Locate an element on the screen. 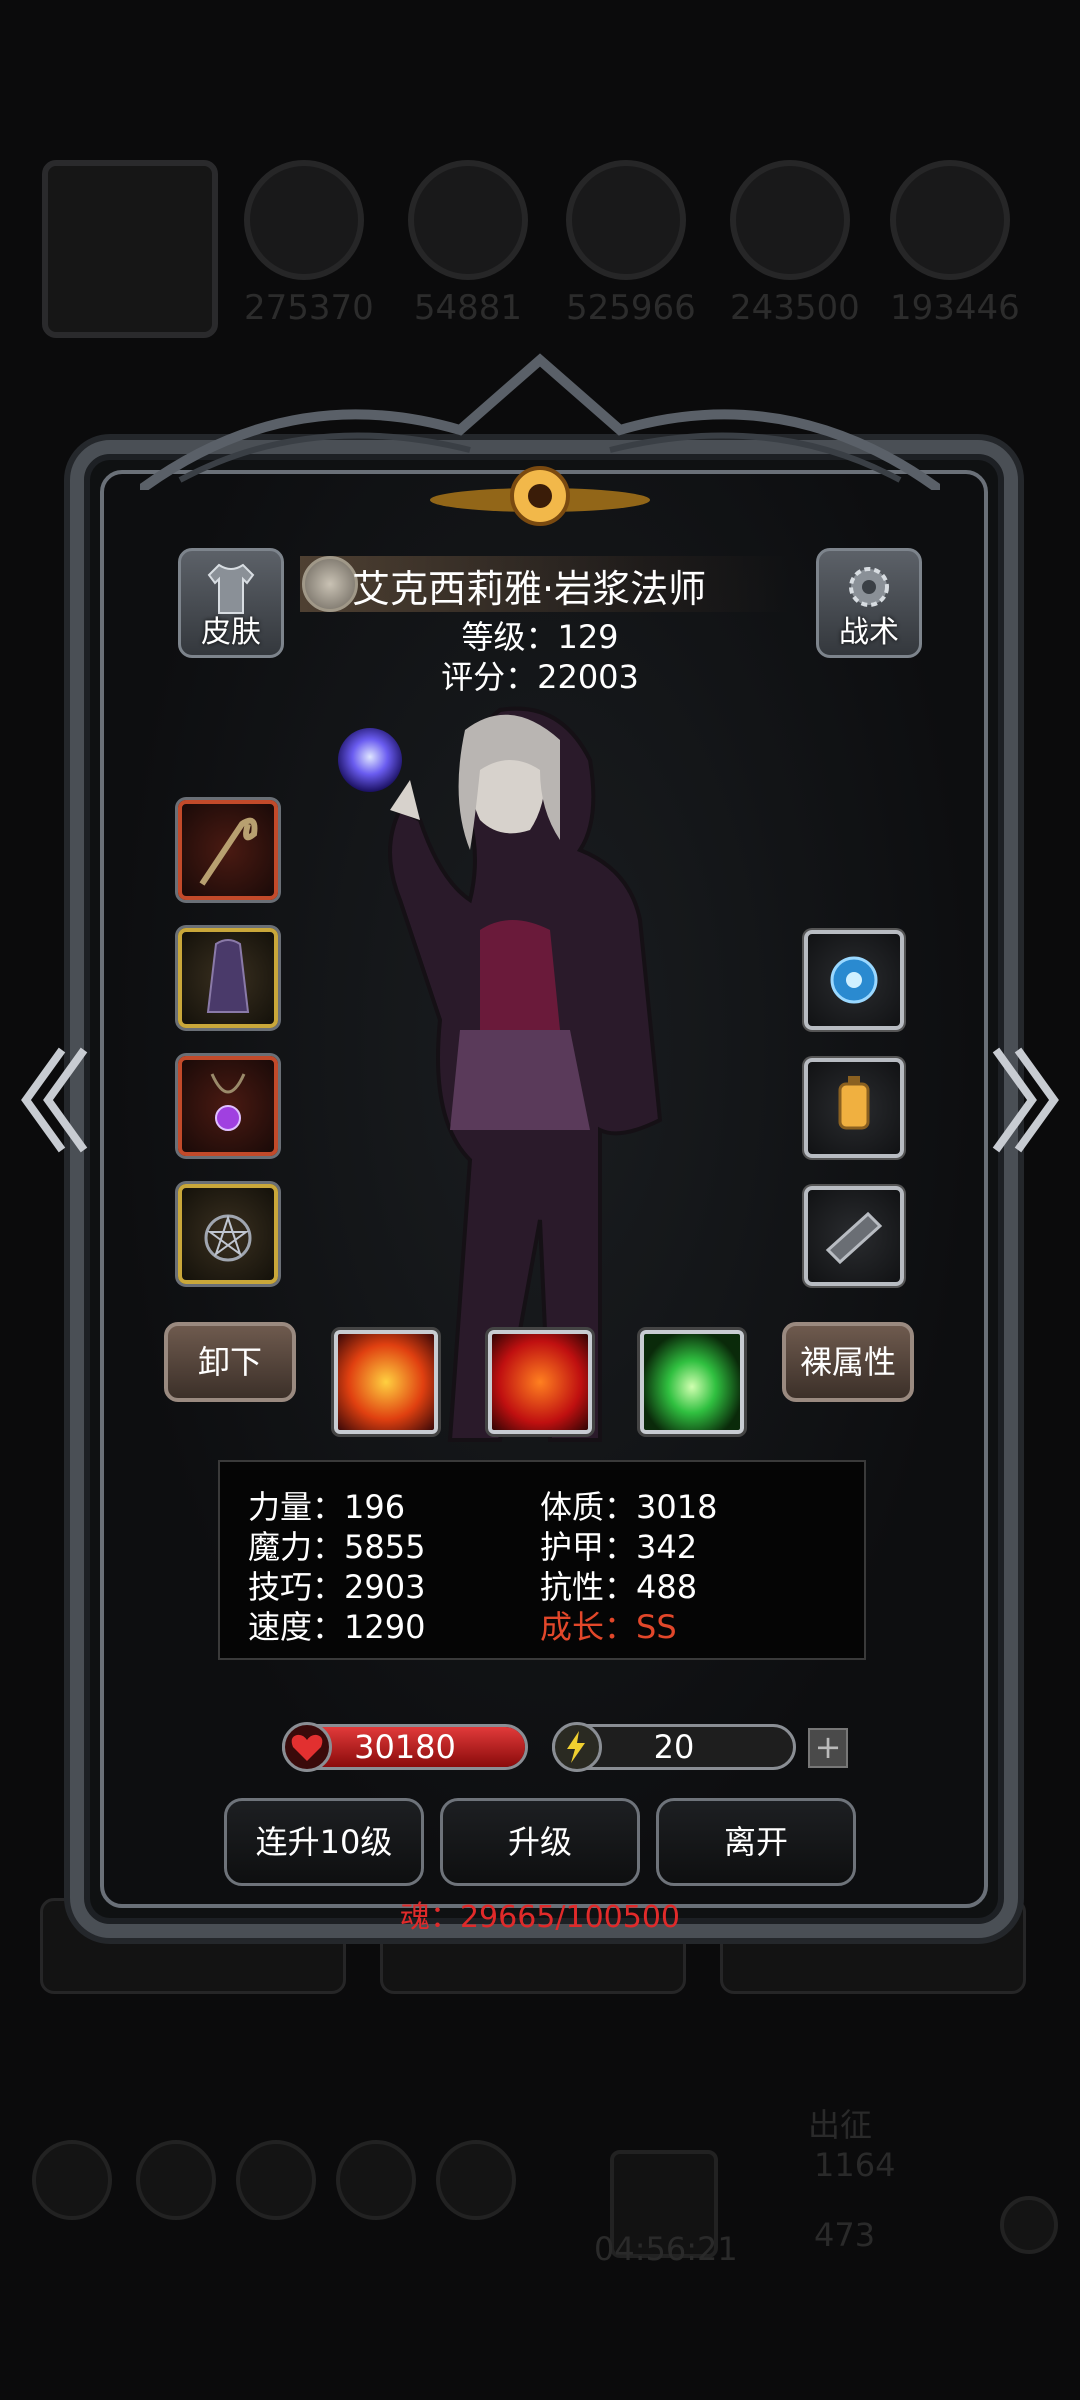 Image resolution: width=1080 pixels, height=2400 pixels. staff-icon is located at coordinates (228, 851).